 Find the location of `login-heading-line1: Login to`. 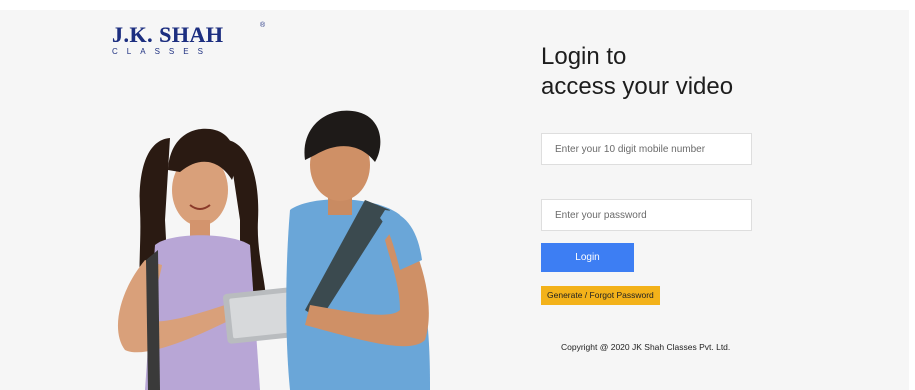

login-heading-line1: Login to is located at coordinates (584, 56).